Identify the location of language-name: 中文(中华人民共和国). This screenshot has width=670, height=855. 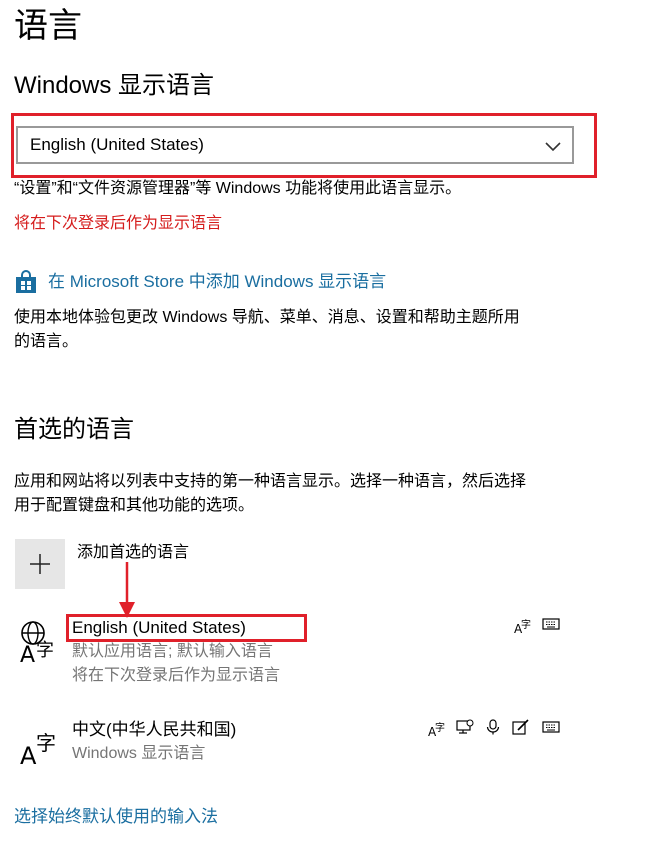
(154, 729).